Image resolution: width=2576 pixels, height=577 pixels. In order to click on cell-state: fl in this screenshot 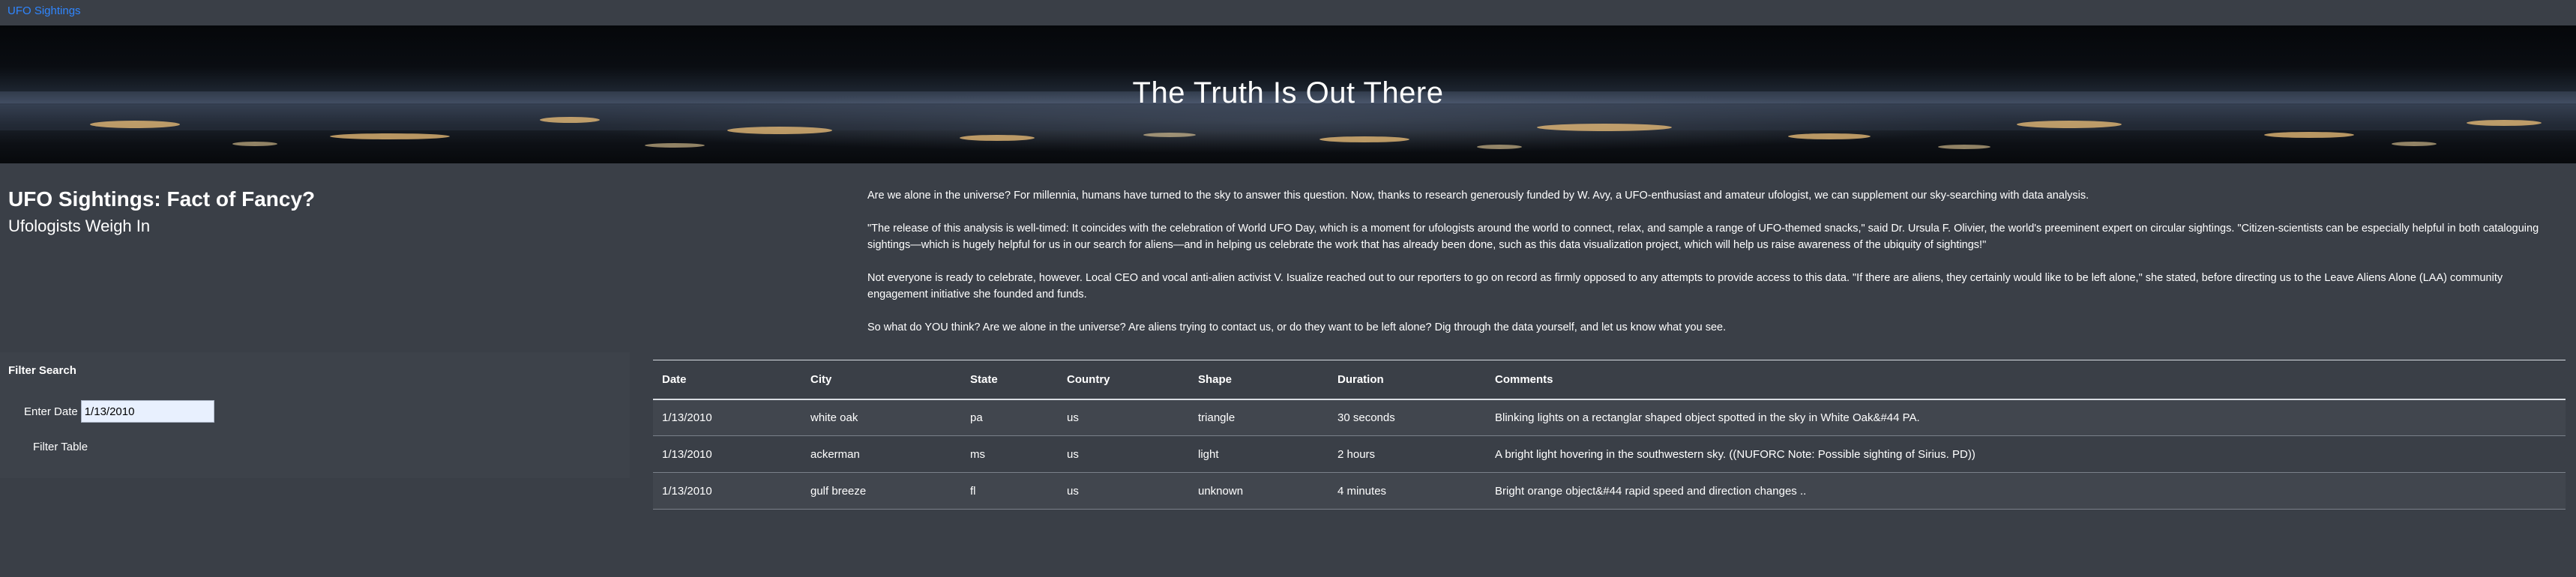, I will do `click(1009, 491)`.